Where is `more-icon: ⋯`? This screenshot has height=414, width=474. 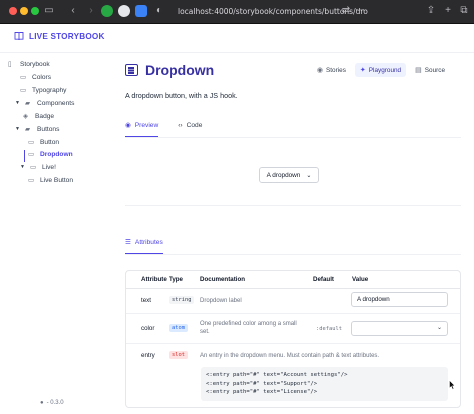 more-icon: ⋯ is located at coordinates (360, 11).